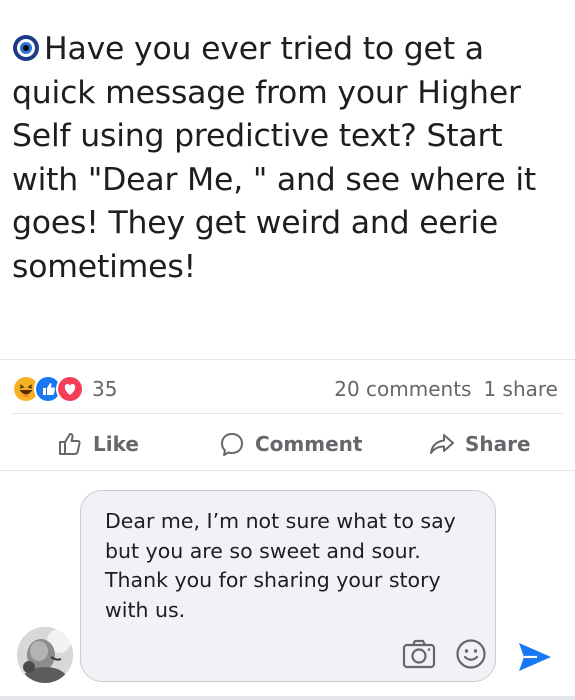 The image size is (575, 700). What do you see at coordinates (232, 444) in the screenshot?
I see `comment-bubble-icon` at bounding box center [232, 444].